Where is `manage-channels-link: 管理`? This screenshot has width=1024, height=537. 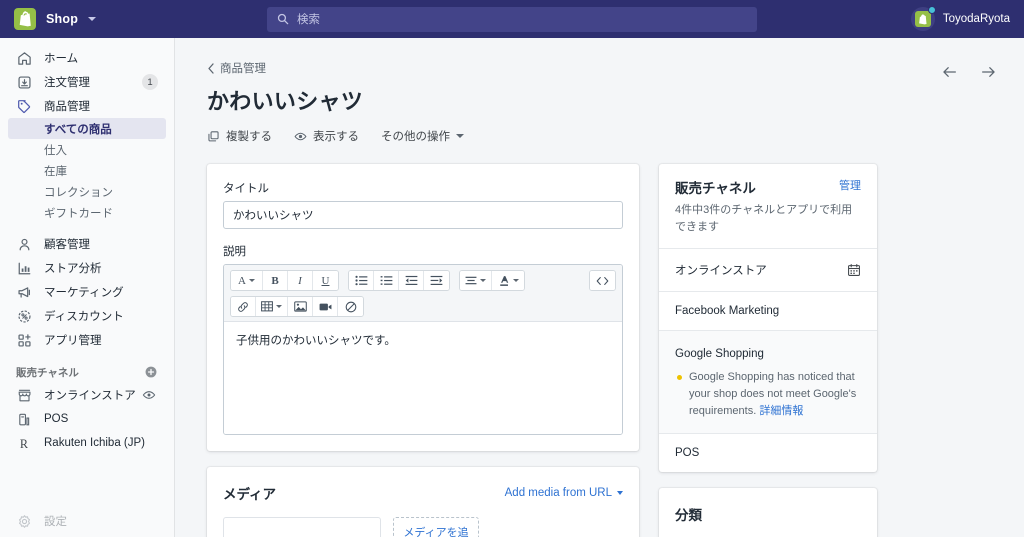
manage-channels-link: 管理 is located at coordinates (850, 185).